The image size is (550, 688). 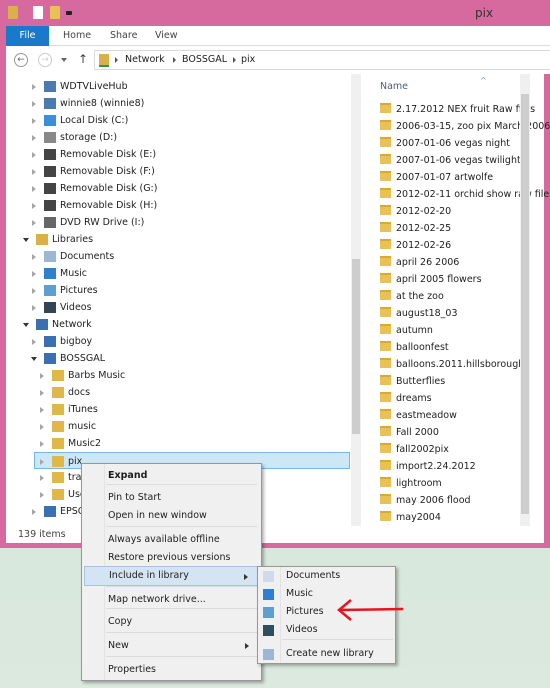 What do you see at coordinates (145, 59) in the screenshot?
I see `breadcrumb-network: Network` at bounding box center [145, 59].